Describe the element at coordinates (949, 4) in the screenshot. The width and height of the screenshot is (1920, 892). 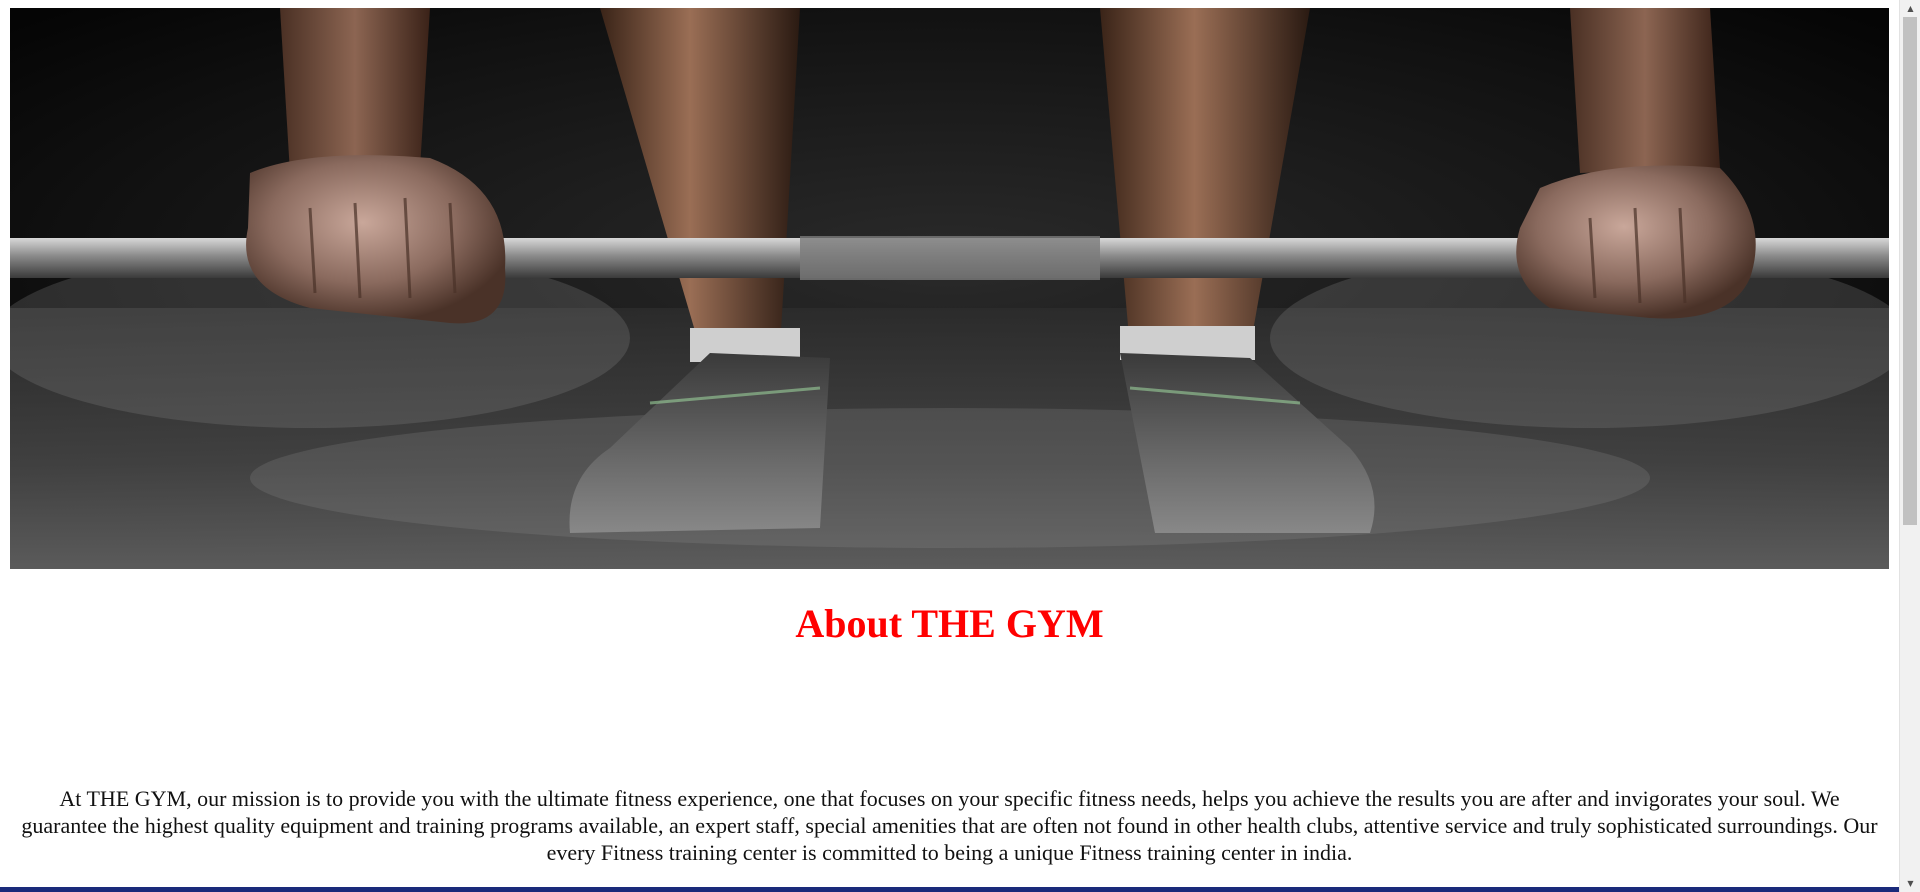
I see `top-strip` at that location.